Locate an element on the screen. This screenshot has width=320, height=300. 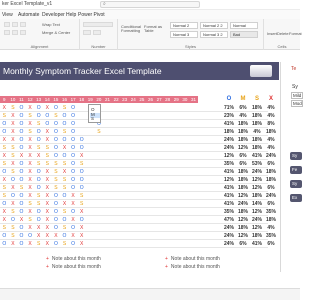
align-bottom-button is located at coordinates (23, 24).